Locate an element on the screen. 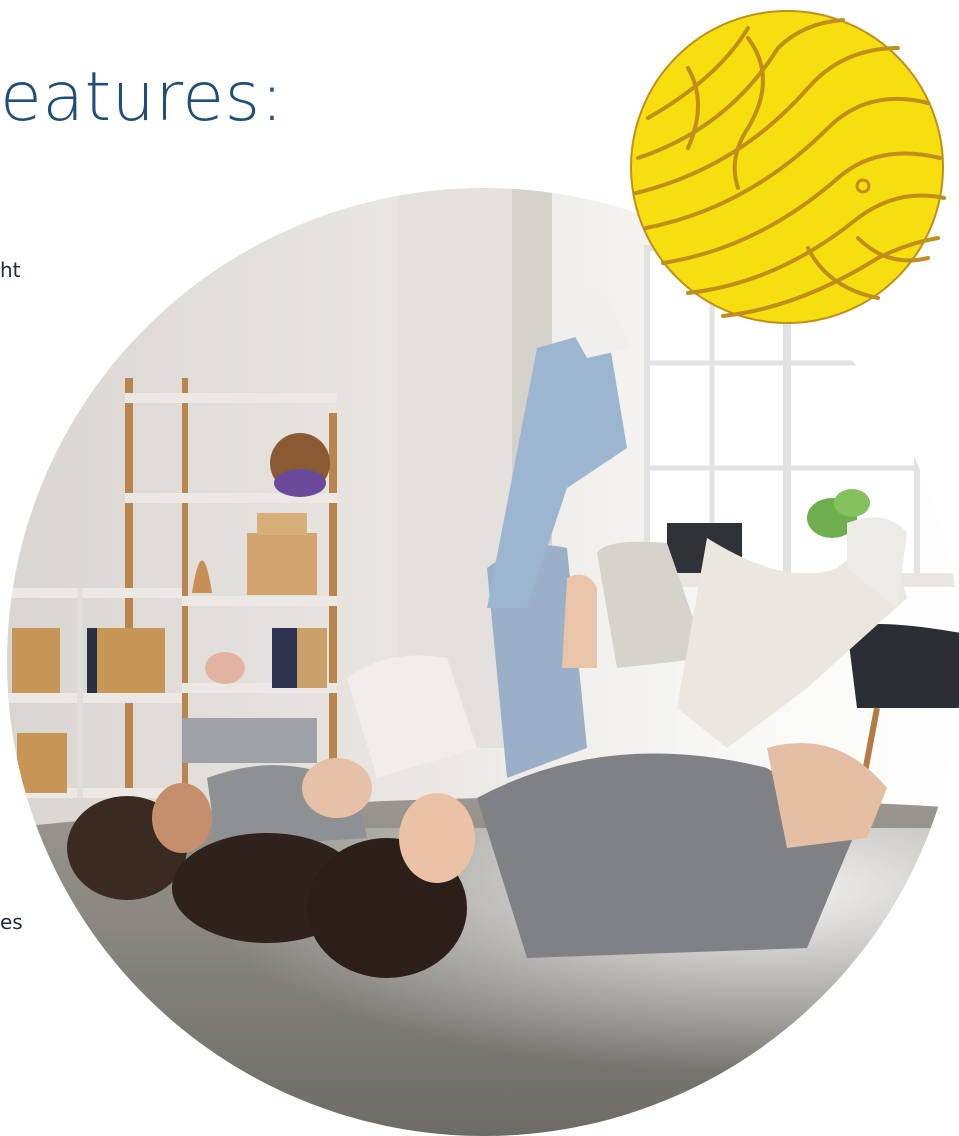  clipped-text-fragment-bottom: es is located at coordinates (11, 922).